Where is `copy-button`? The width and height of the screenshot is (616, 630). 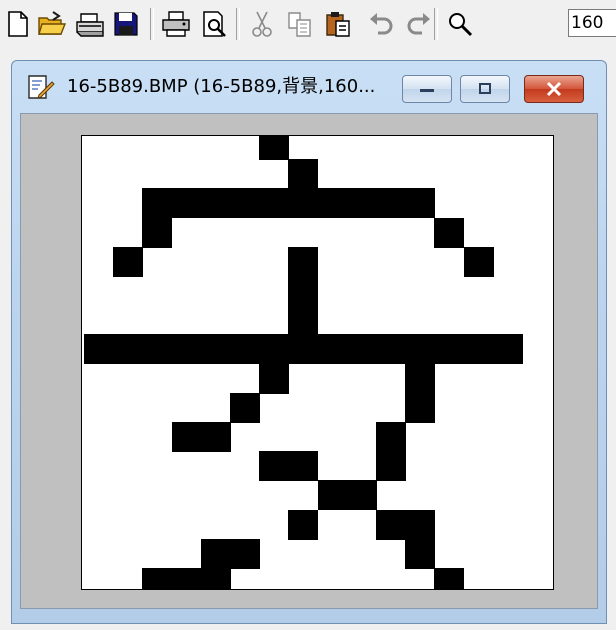
copy-button is located at coordinates (300, 24).